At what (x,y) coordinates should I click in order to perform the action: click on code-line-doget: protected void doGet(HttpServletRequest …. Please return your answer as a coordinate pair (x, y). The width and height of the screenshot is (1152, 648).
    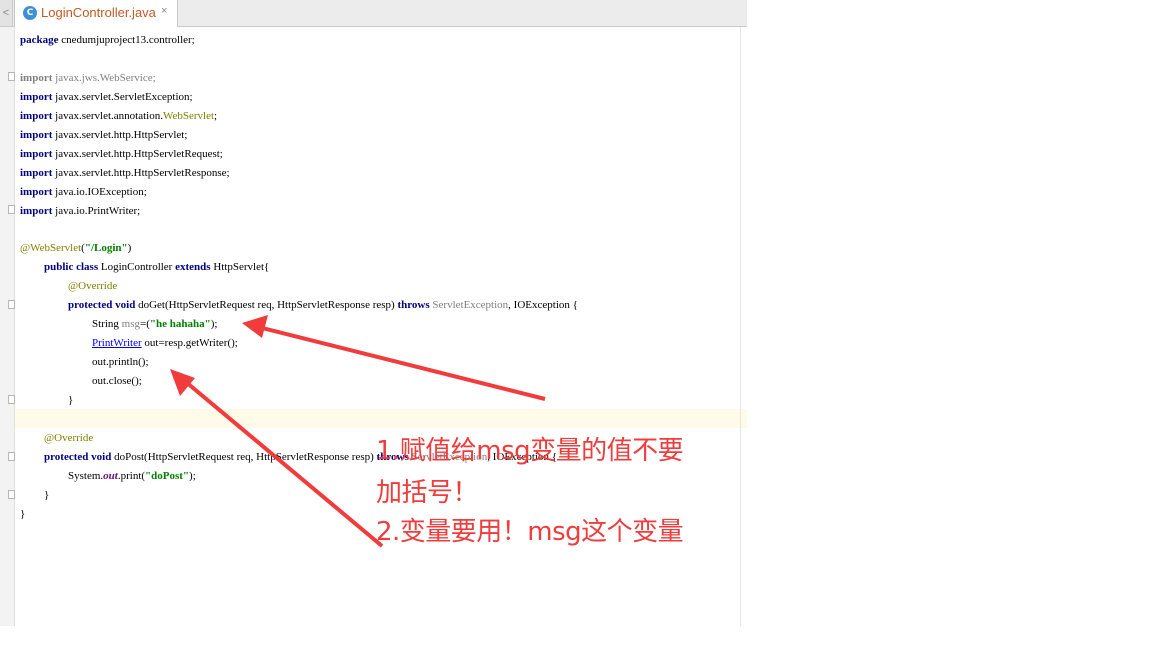
    Looking at the image, I should click on (323, 305).